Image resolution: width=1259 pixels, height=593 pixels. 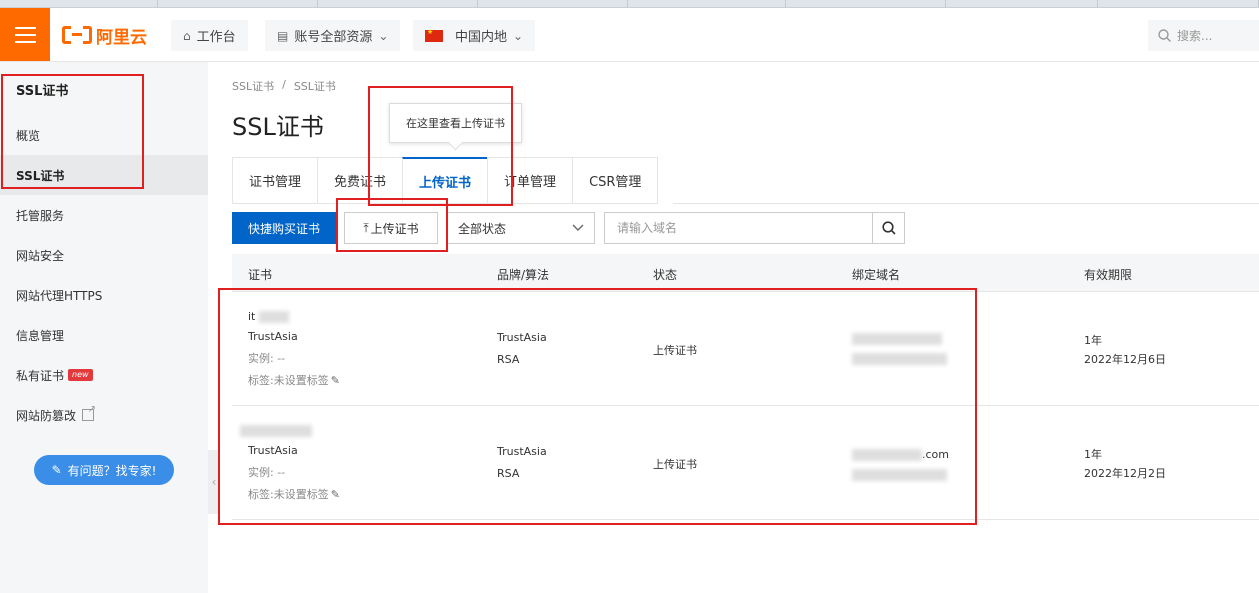 What do you see at coordinates (104, 470) in the screenshot?
I see `ask-expert-button: ✎ 有问题？找专家!` at bounding box center [104, 470].